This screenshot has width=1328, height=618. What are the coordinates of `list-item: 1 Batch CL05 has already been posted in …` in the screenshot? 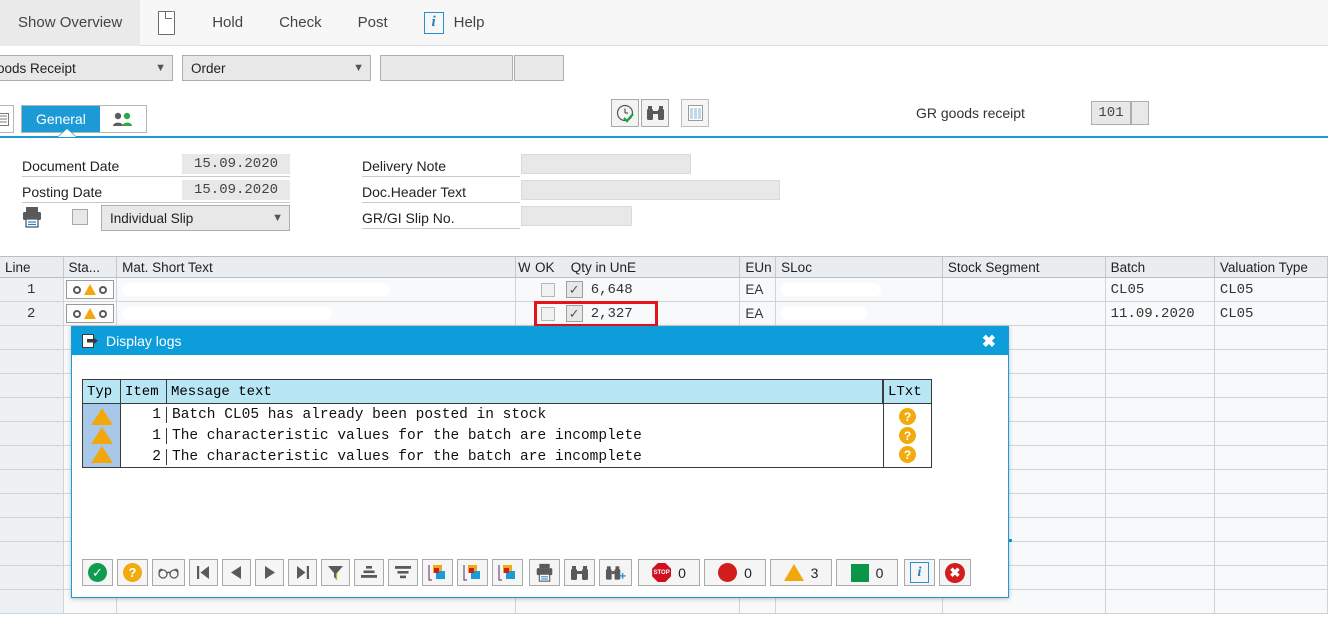 It's located at (502, 414).